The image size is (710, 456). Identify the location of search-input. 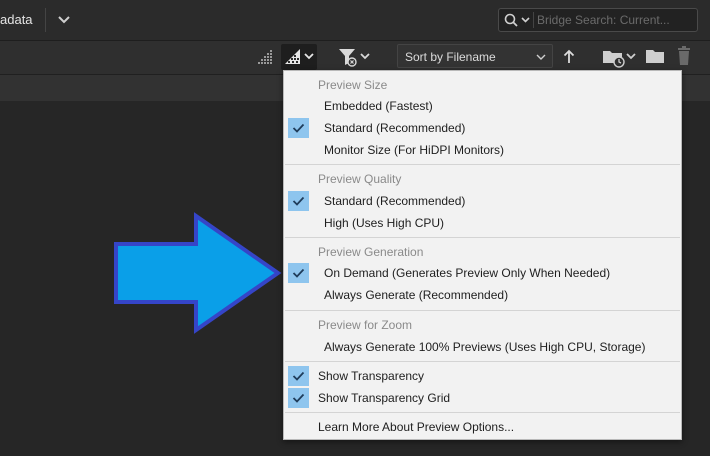
(615, 20).